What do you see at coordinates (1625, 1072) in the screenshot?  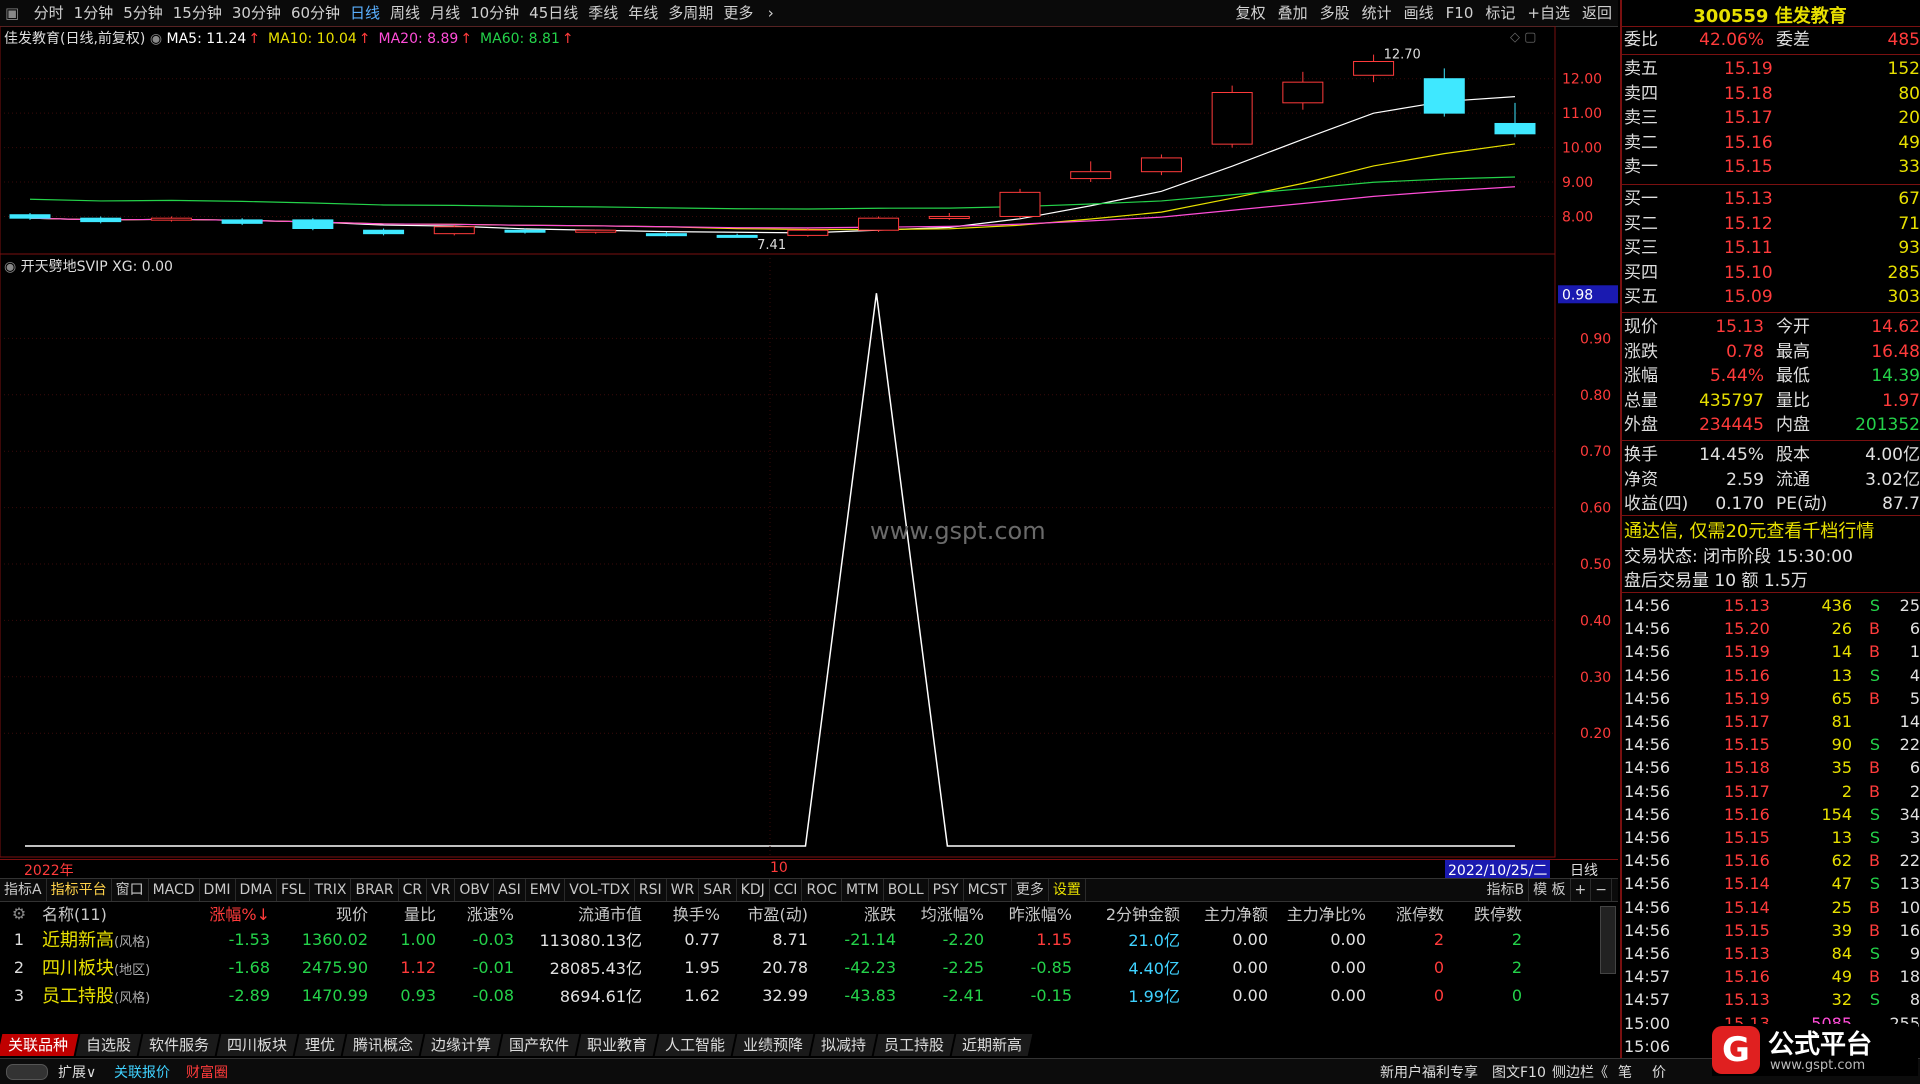 I see `status-right-3: 笔` at bounding box center [1625, 1072].